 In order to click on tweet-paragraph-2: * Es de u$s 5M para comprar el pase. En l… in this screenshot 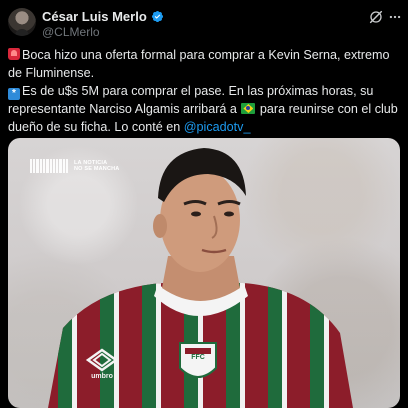, I will do `click(204, 109)`.